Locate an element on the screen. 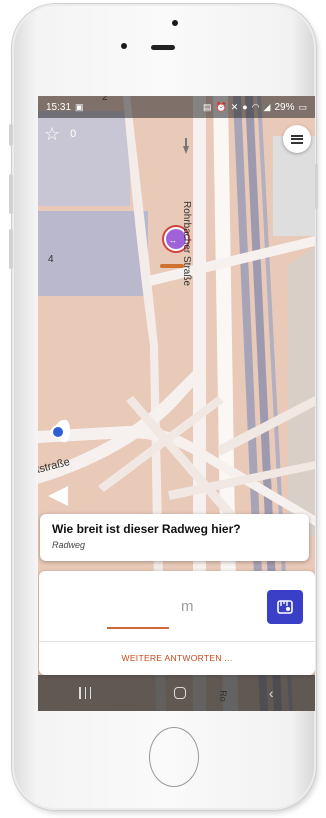 Image resolution: width=326 pixels, height=818 pixels. phone-volume-up is located at coordinates (11, 194).